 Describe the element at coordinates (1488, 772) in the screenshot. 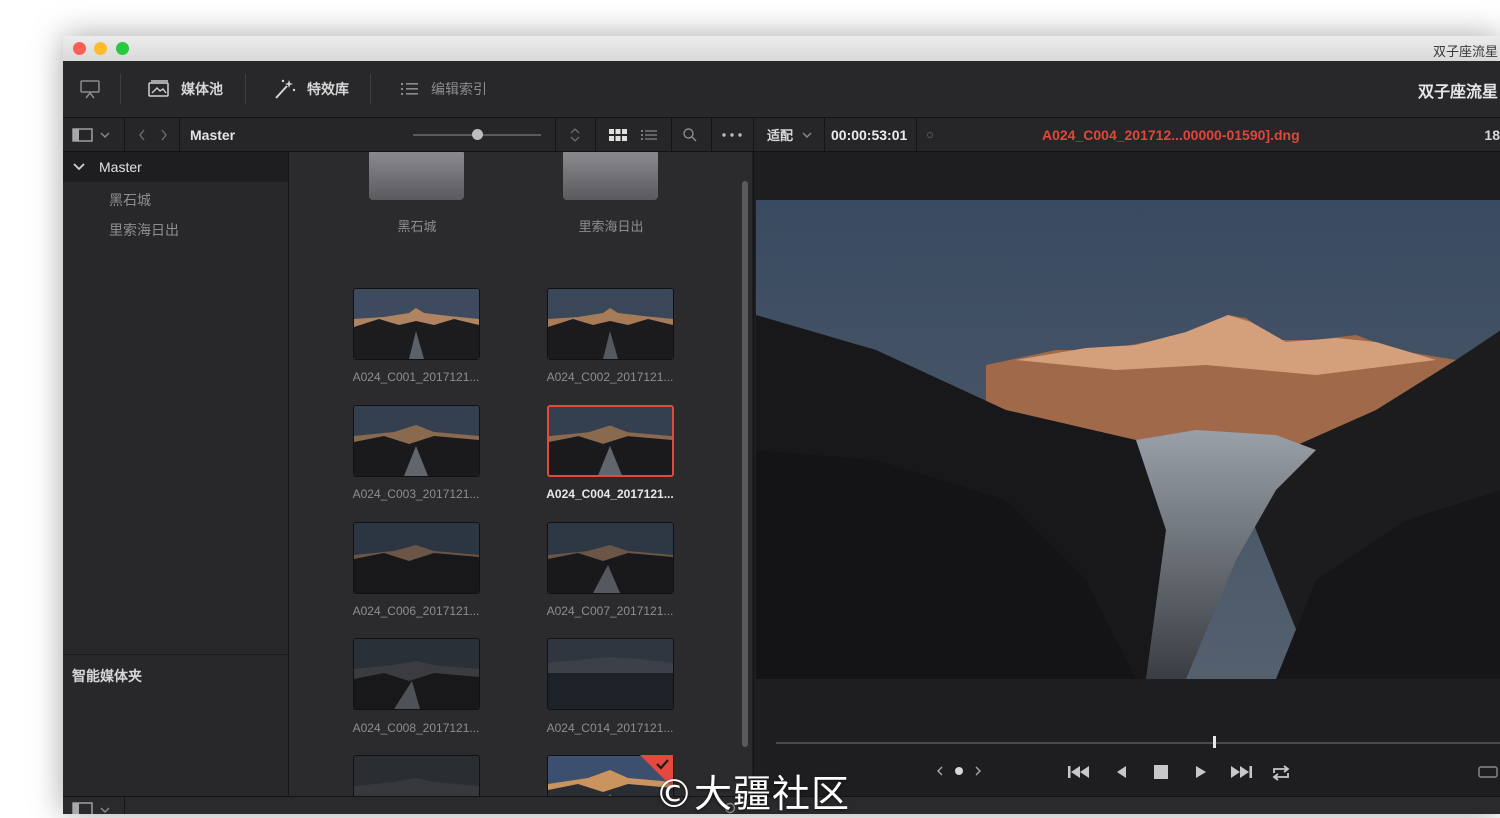

I see `fullscreen-button` at that location.